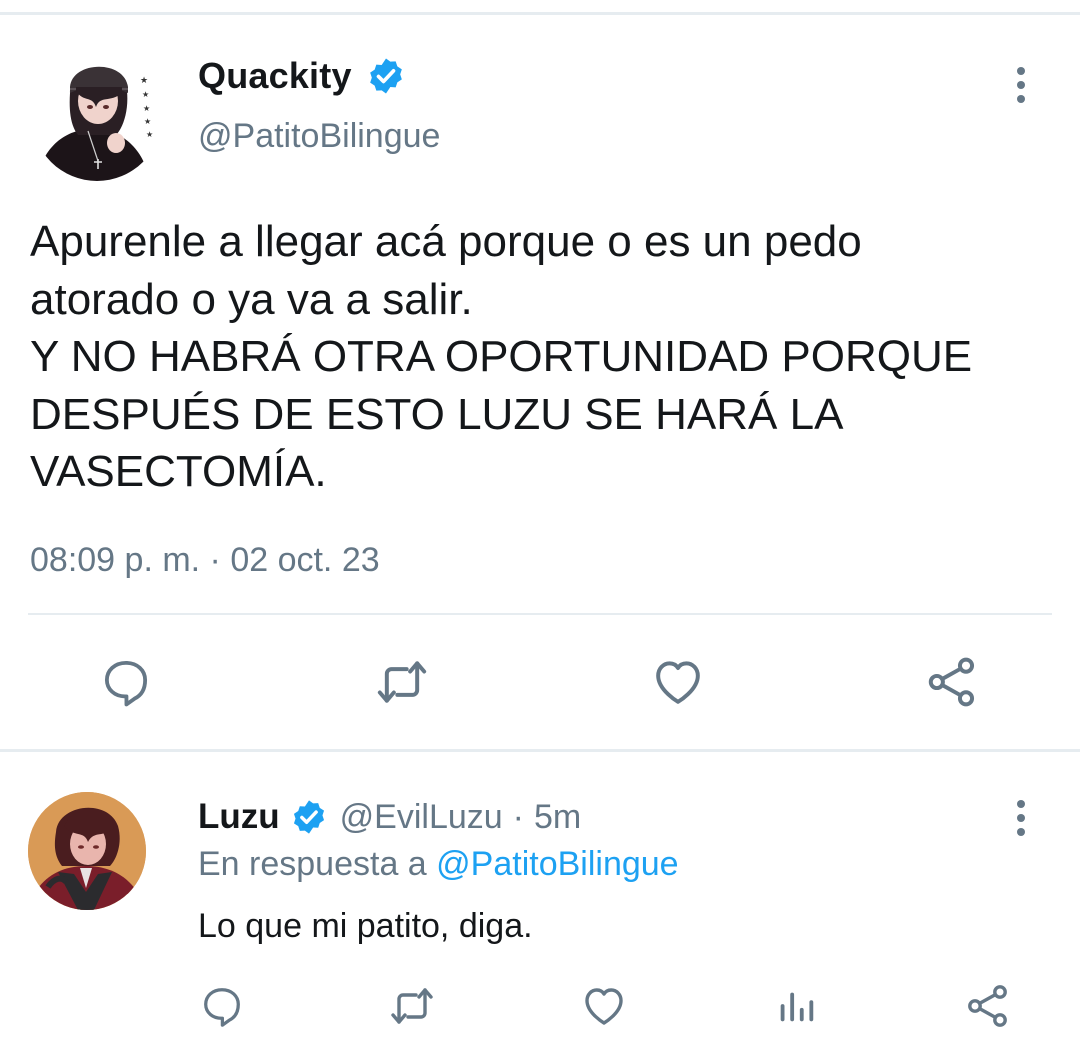 This screenshot has width=1080, height=1046. What do you see at coordinates (796, 1006) in the screenshot?
I see `analytics-icon` at bounding box center [796, 1006].